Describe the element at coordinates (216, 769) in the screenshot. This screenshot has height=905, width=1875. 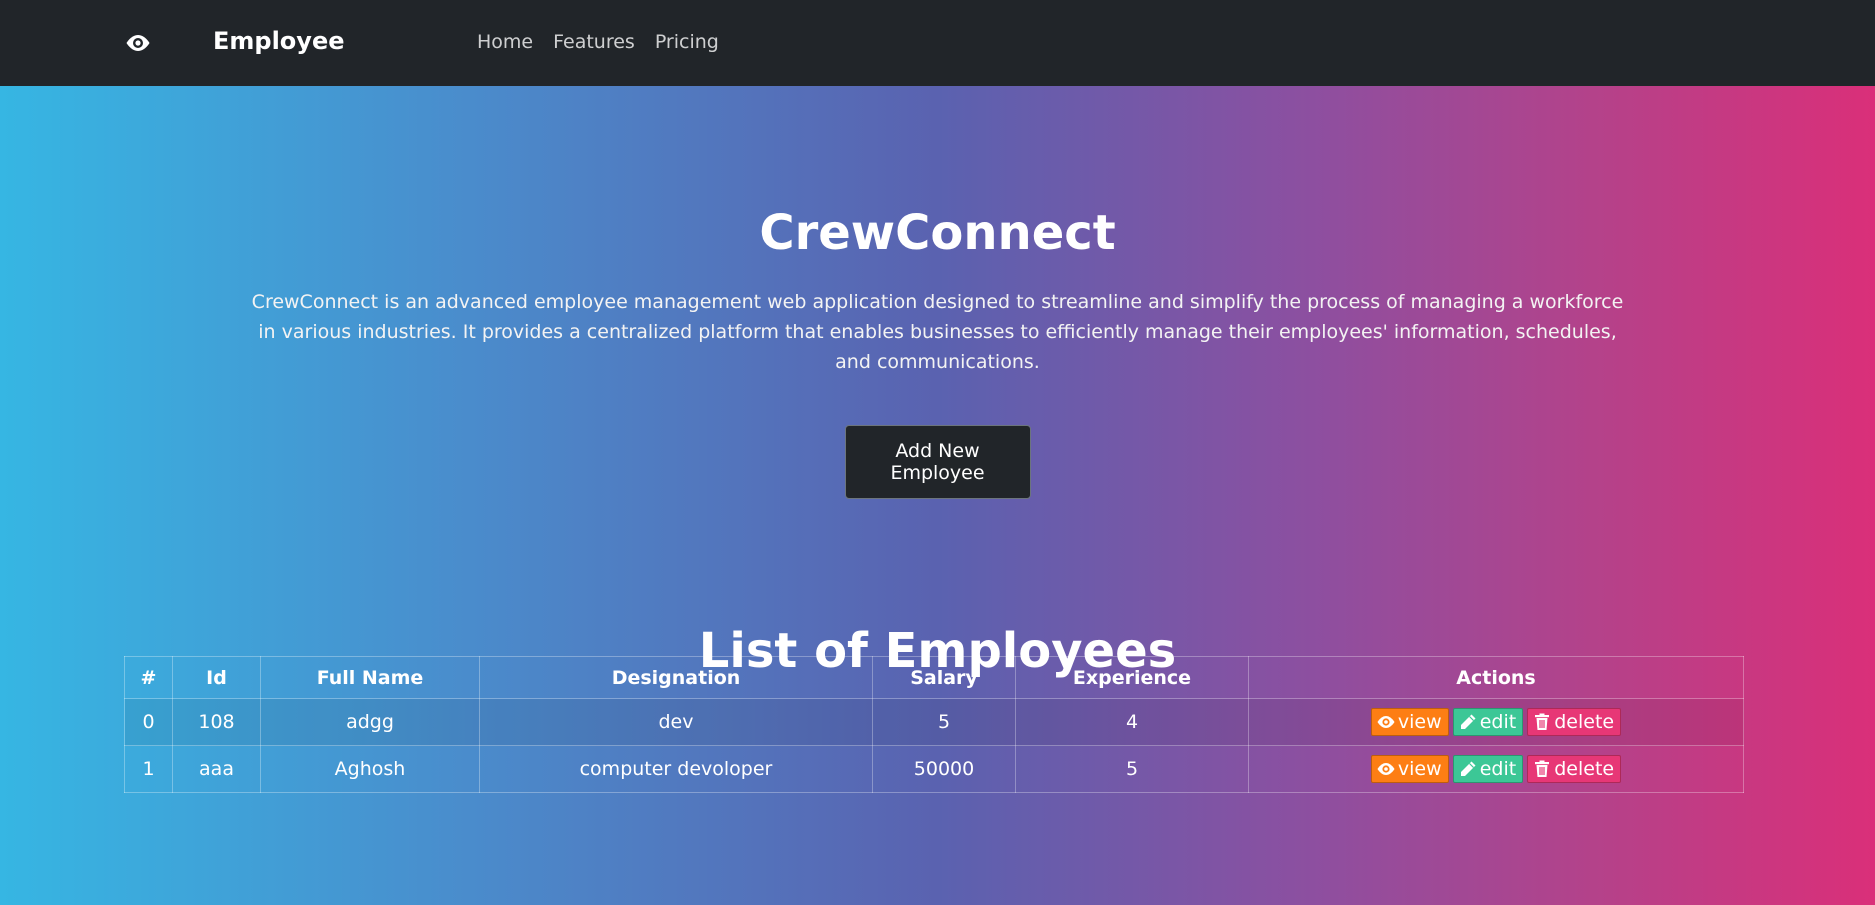
I see `cell-id: aaa` at that location.